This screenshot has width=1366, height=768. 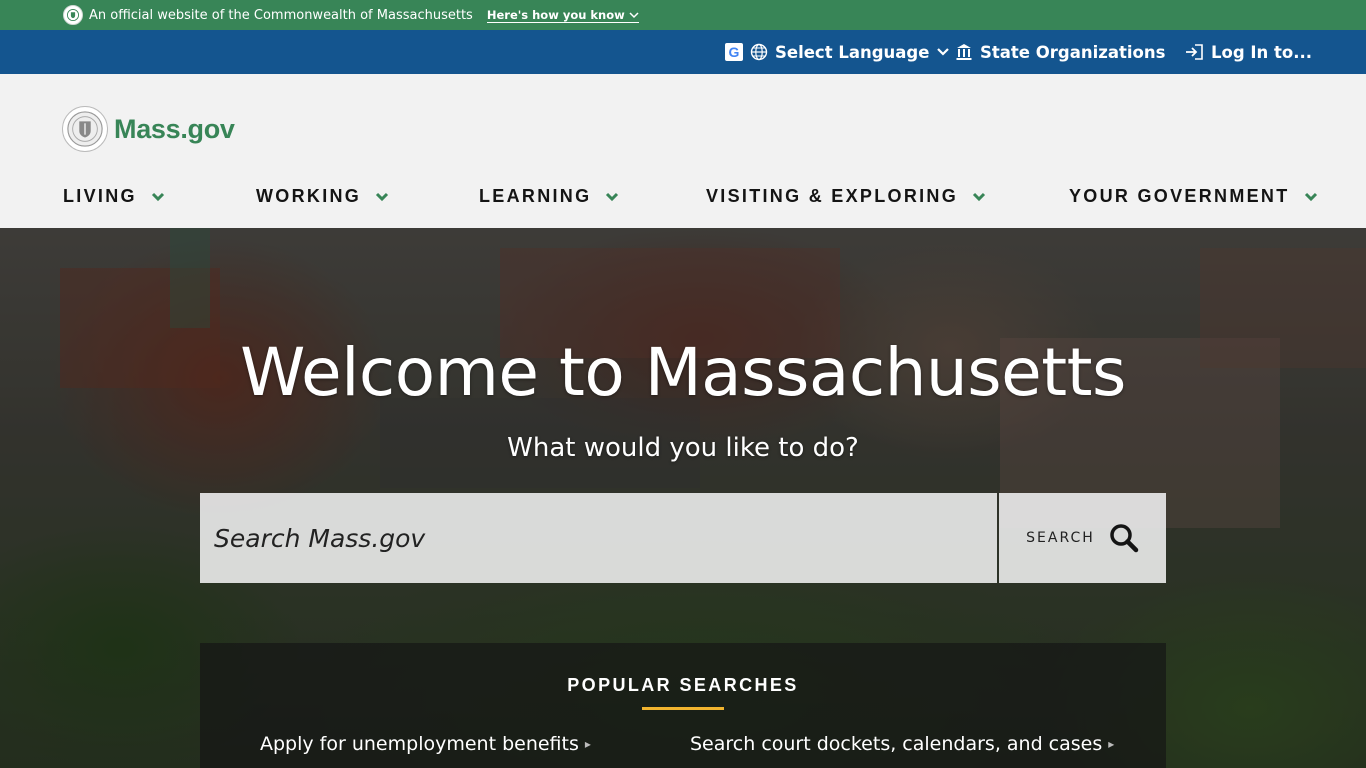 I want to click on nav-working: WORKING, so click(x=322, y=196).